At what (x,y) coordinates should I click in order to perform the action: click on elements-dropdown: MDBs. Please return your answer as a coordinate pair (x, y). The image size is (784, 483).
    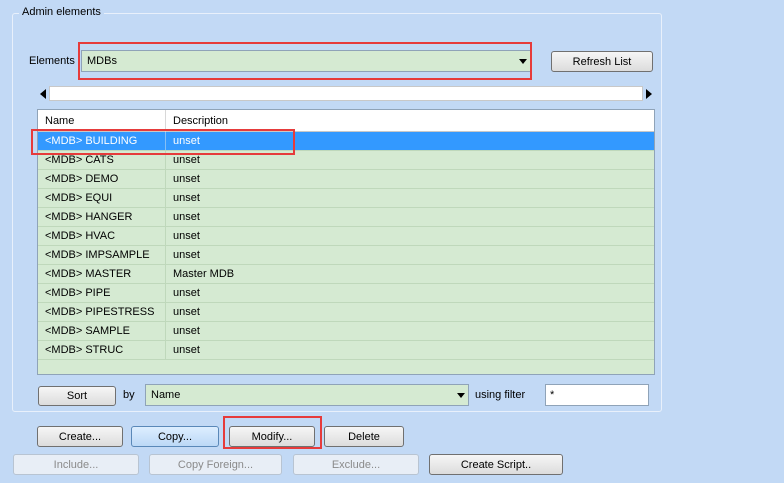
    Looking at the image, I should click on (306, 61).